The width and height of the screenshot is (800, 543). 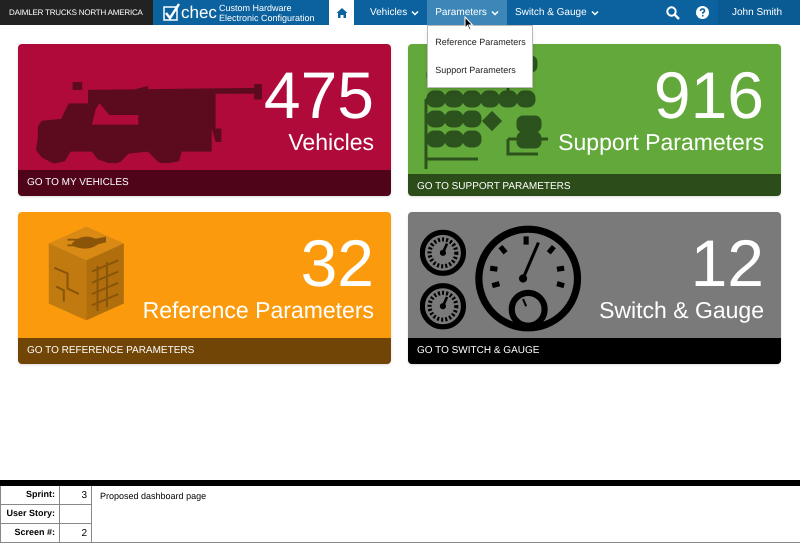 I want to click on nav-menu: Parameters, so click(x=467, y=12).